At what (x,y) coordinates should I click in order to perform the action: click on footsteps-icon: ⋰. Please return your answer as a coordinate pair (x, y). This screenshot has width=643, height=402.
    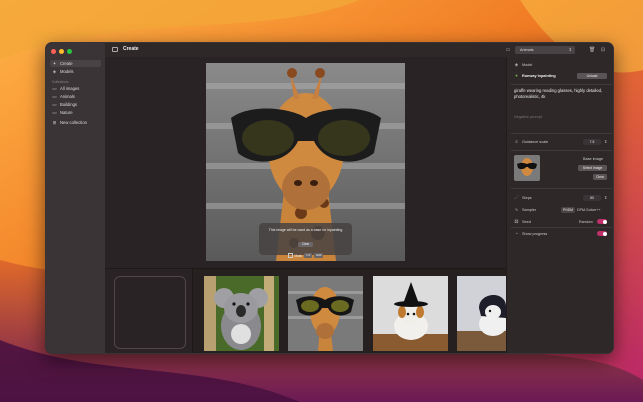
    Looking at the image, I should click on (516, 197).